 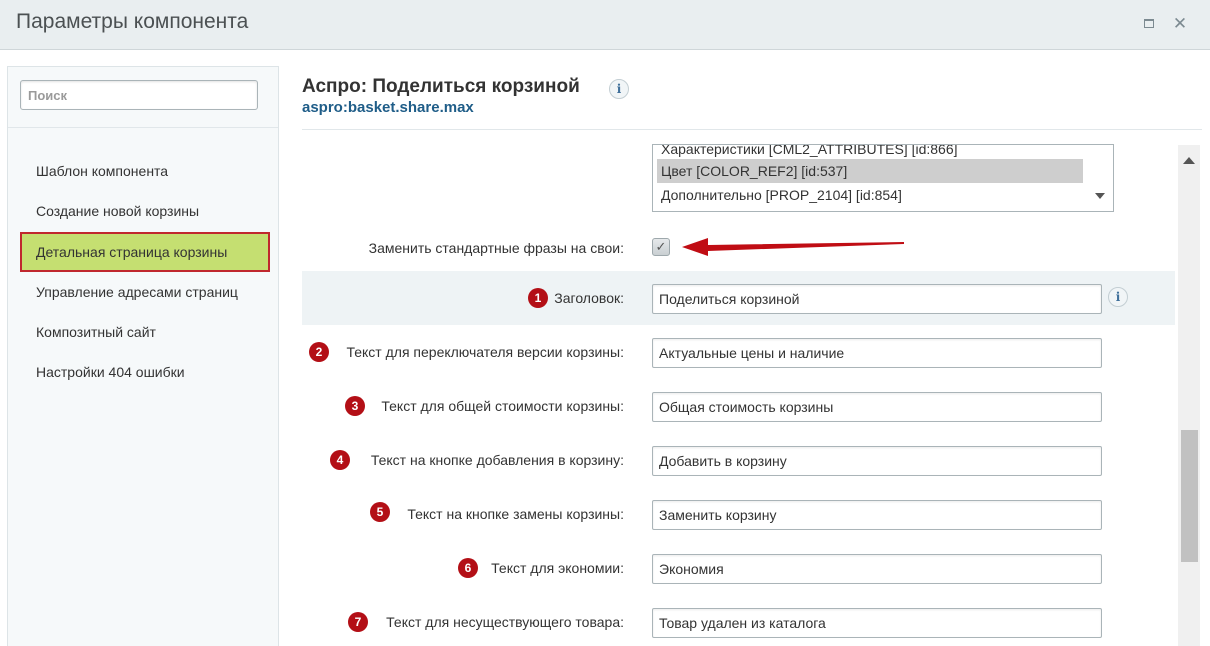 What do you see at coordinates (497, 460) in the screenshot?
I see `field-label: Текст на кнопке добавления в корзину:` at bounding box center [497, 460].